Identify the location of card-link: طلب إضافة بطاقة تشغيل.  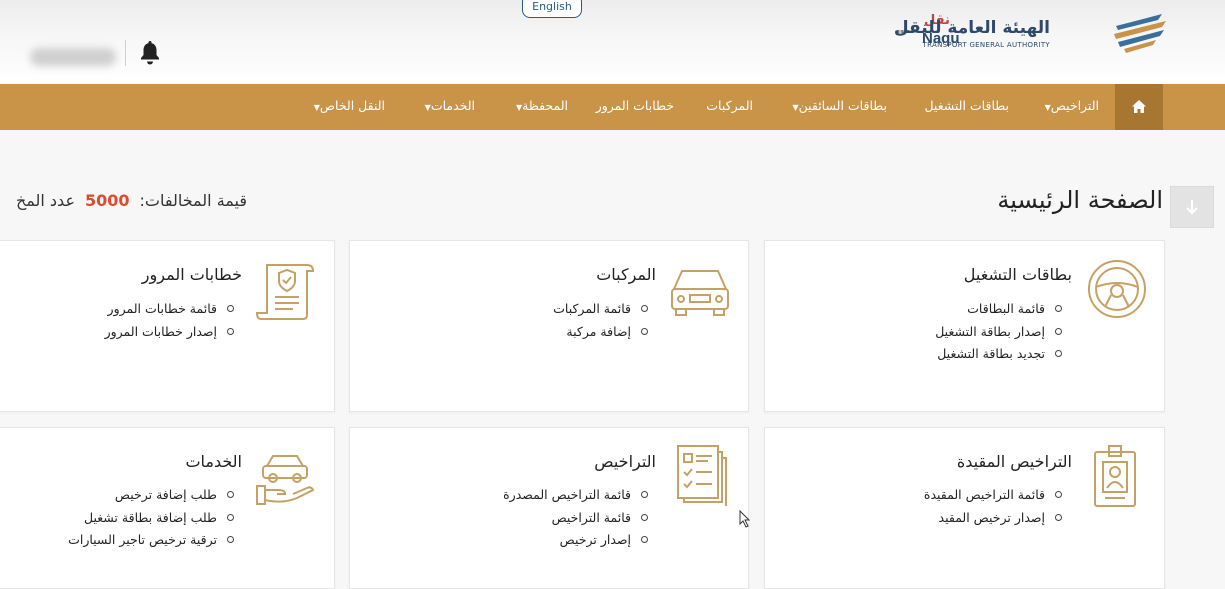
(151, 518).